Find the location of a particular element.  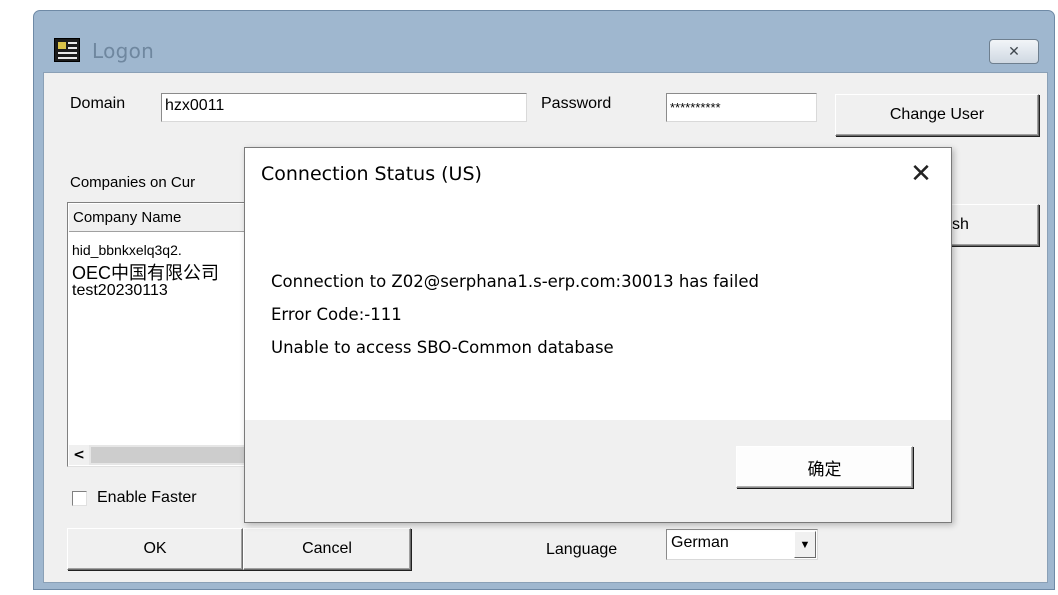

language-label: Language is located at coordinates (582, 549).